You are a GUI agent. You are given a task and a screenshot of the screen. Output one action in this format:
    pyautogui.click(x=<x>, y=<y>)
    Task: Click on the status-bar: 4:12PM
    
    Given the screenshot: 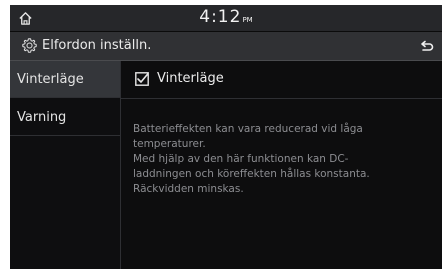 What is the action you would take?
    pyautogui.click(x=226, y=18)
    